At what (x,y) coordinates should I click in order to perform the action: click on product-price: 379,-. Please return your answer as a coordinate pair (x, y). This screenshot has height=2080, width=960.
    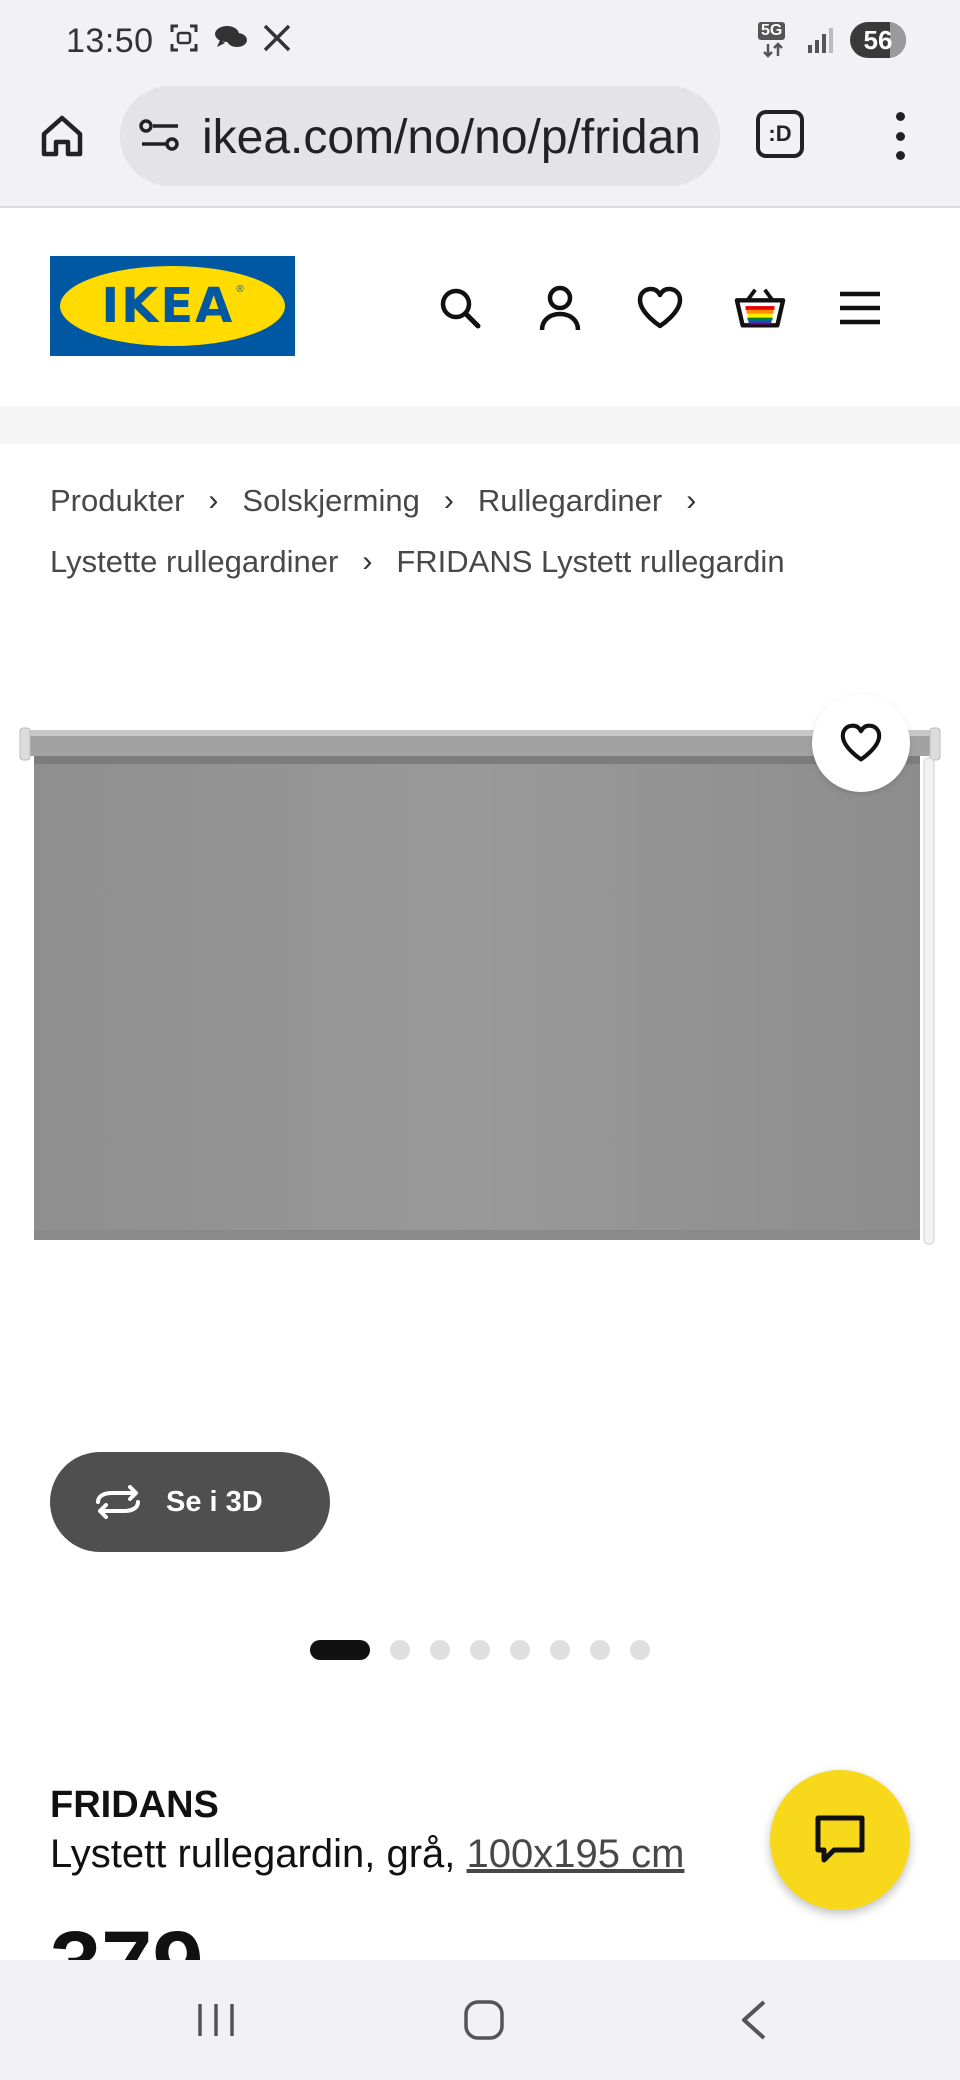
    Looking at the image, I should click on (155, 1939).